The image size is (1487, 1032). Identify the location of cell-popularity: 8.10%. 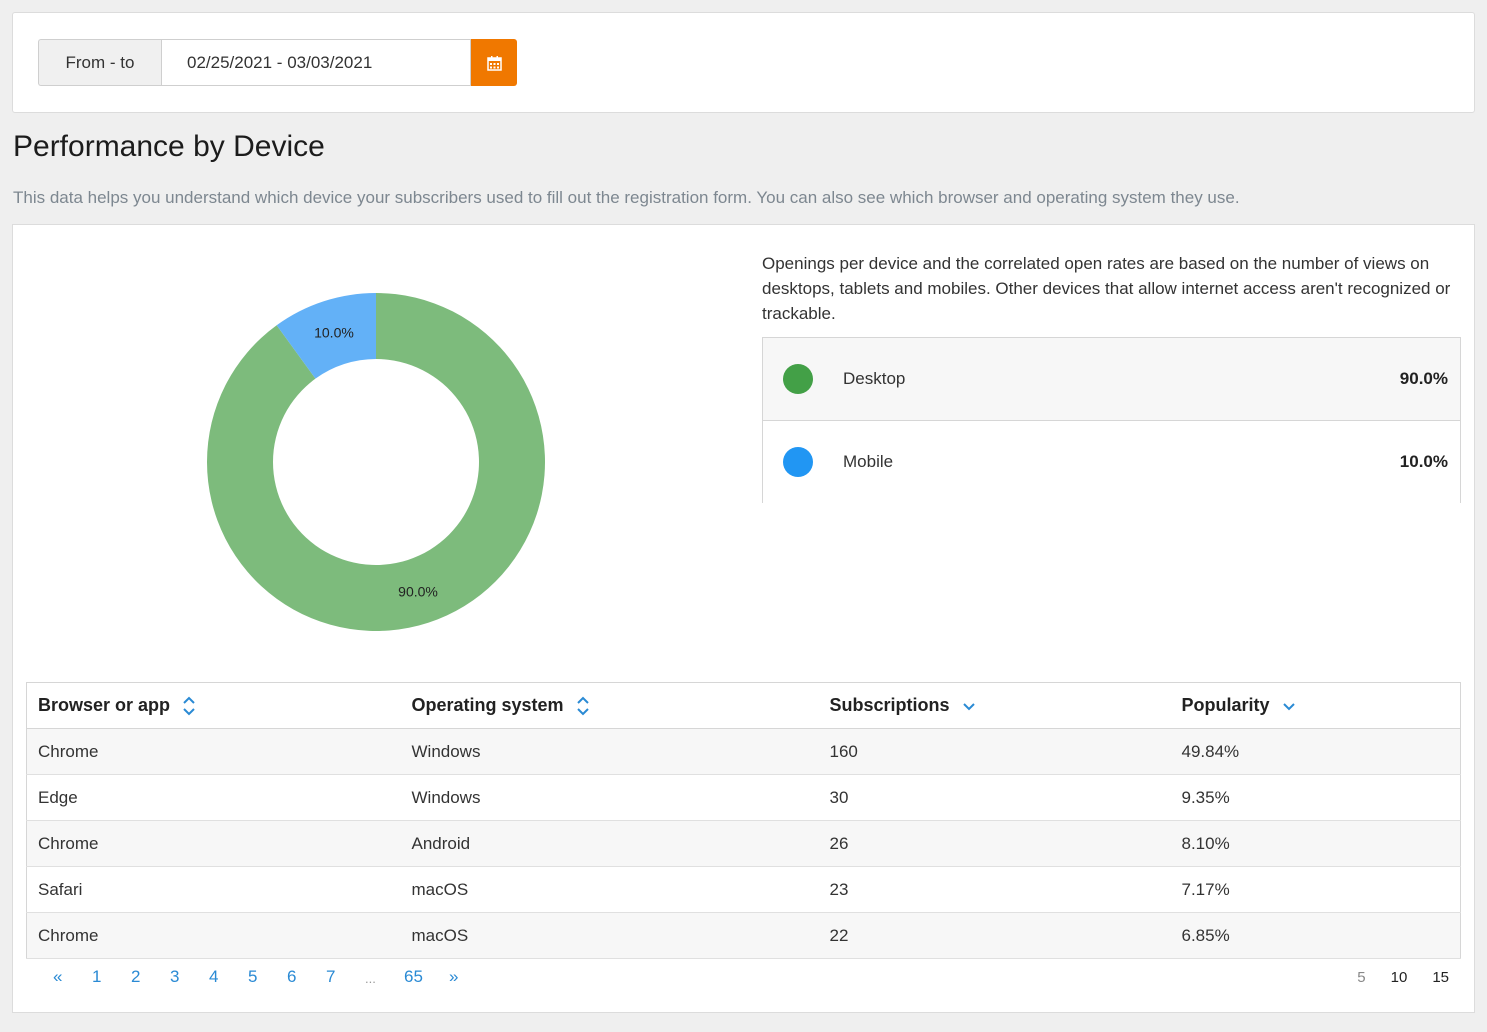
(1315, 843).